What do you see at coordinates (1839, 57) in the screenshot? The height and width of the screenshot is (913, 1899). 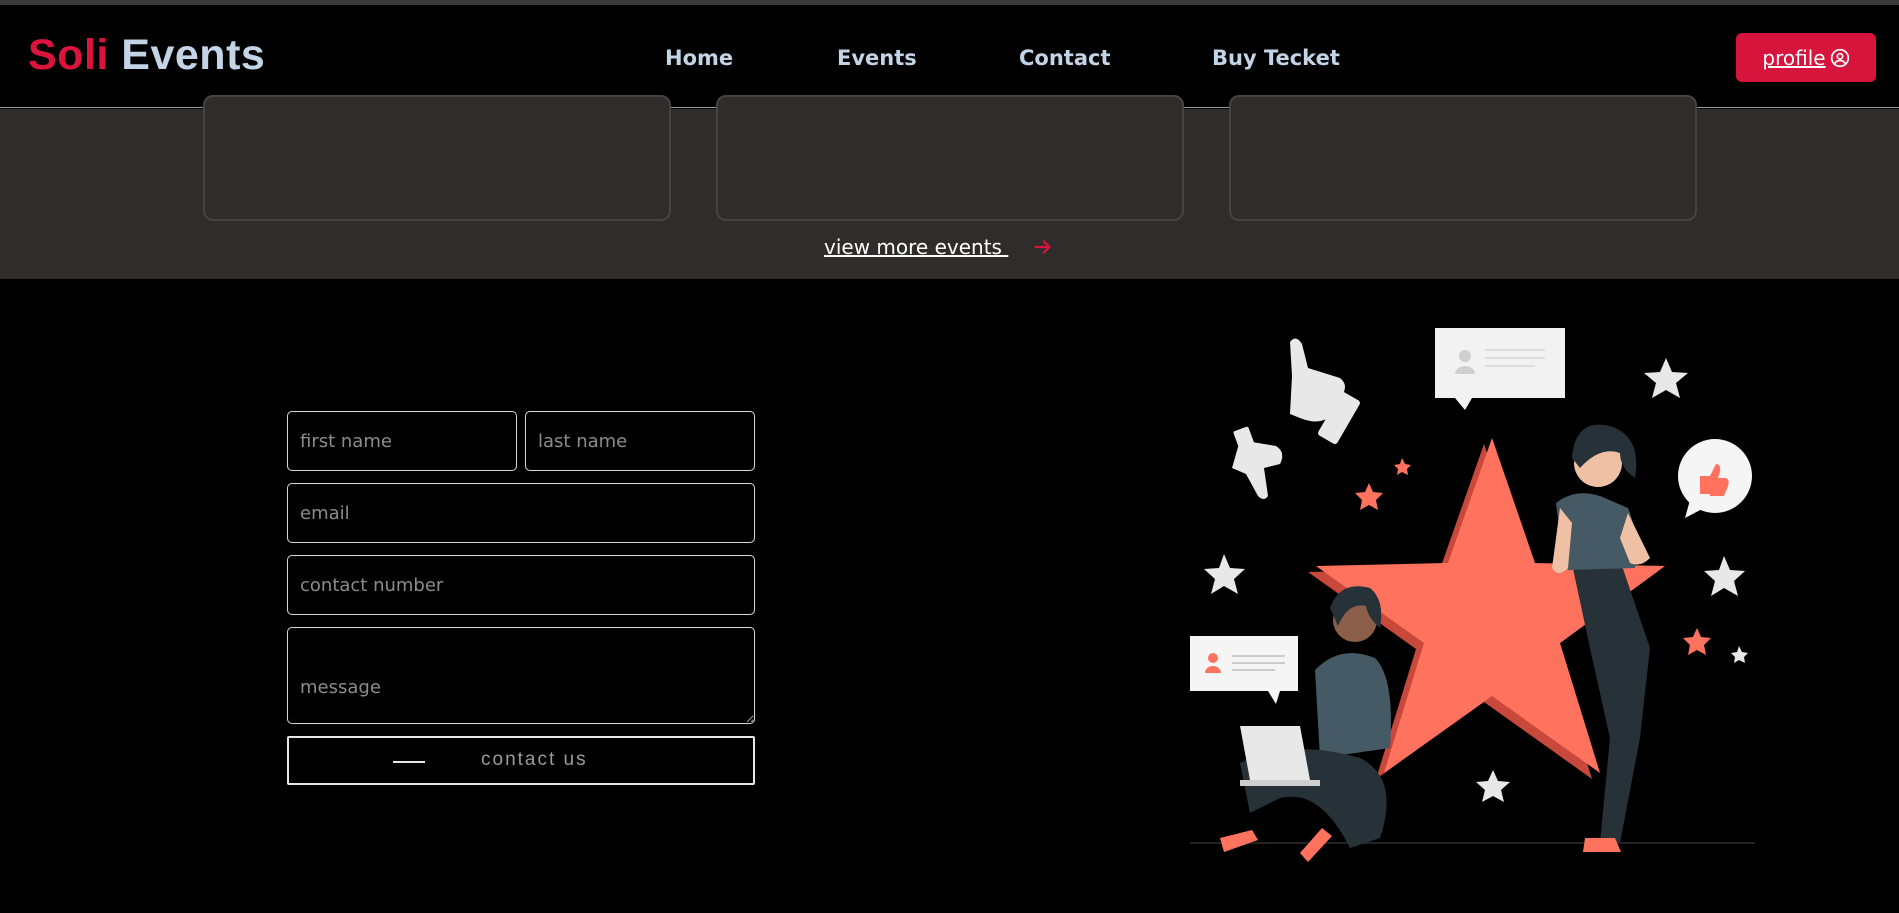 I see `user-circle-icon` at bounding box center [1839, 57].